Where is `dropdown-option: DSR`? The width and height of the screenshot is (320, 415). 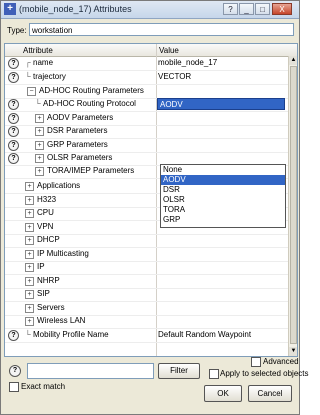 dropdown-option: DSR is located at coordinates (223, 190).